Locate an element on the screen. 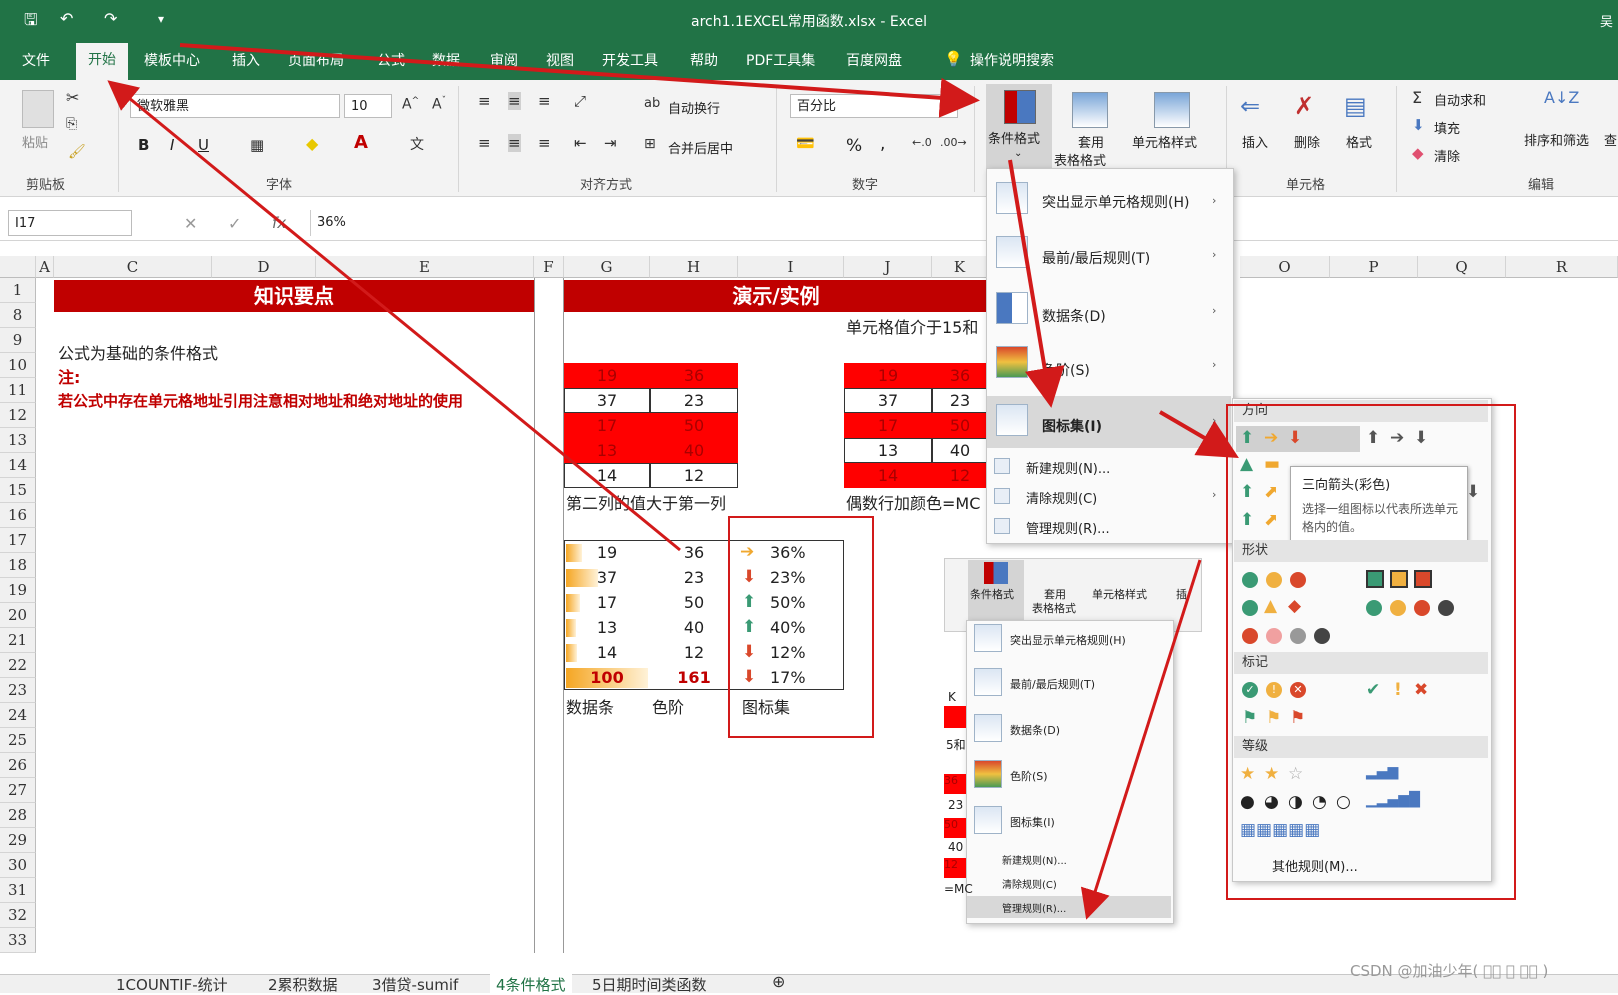 This screenshot has width=1618, height=995. add-sheet-icon: ⊕ is located at coordinates (778, 981).